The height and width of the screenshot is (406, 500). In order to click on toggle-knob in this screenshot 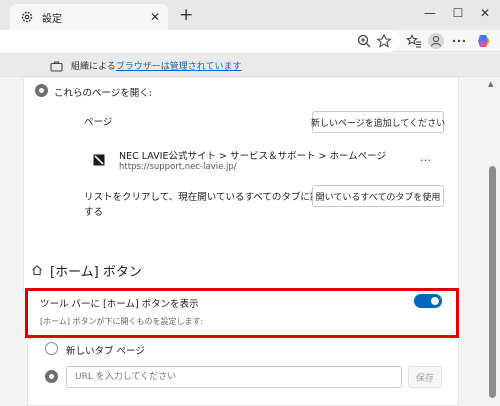, I will do `click(435, 301)`.